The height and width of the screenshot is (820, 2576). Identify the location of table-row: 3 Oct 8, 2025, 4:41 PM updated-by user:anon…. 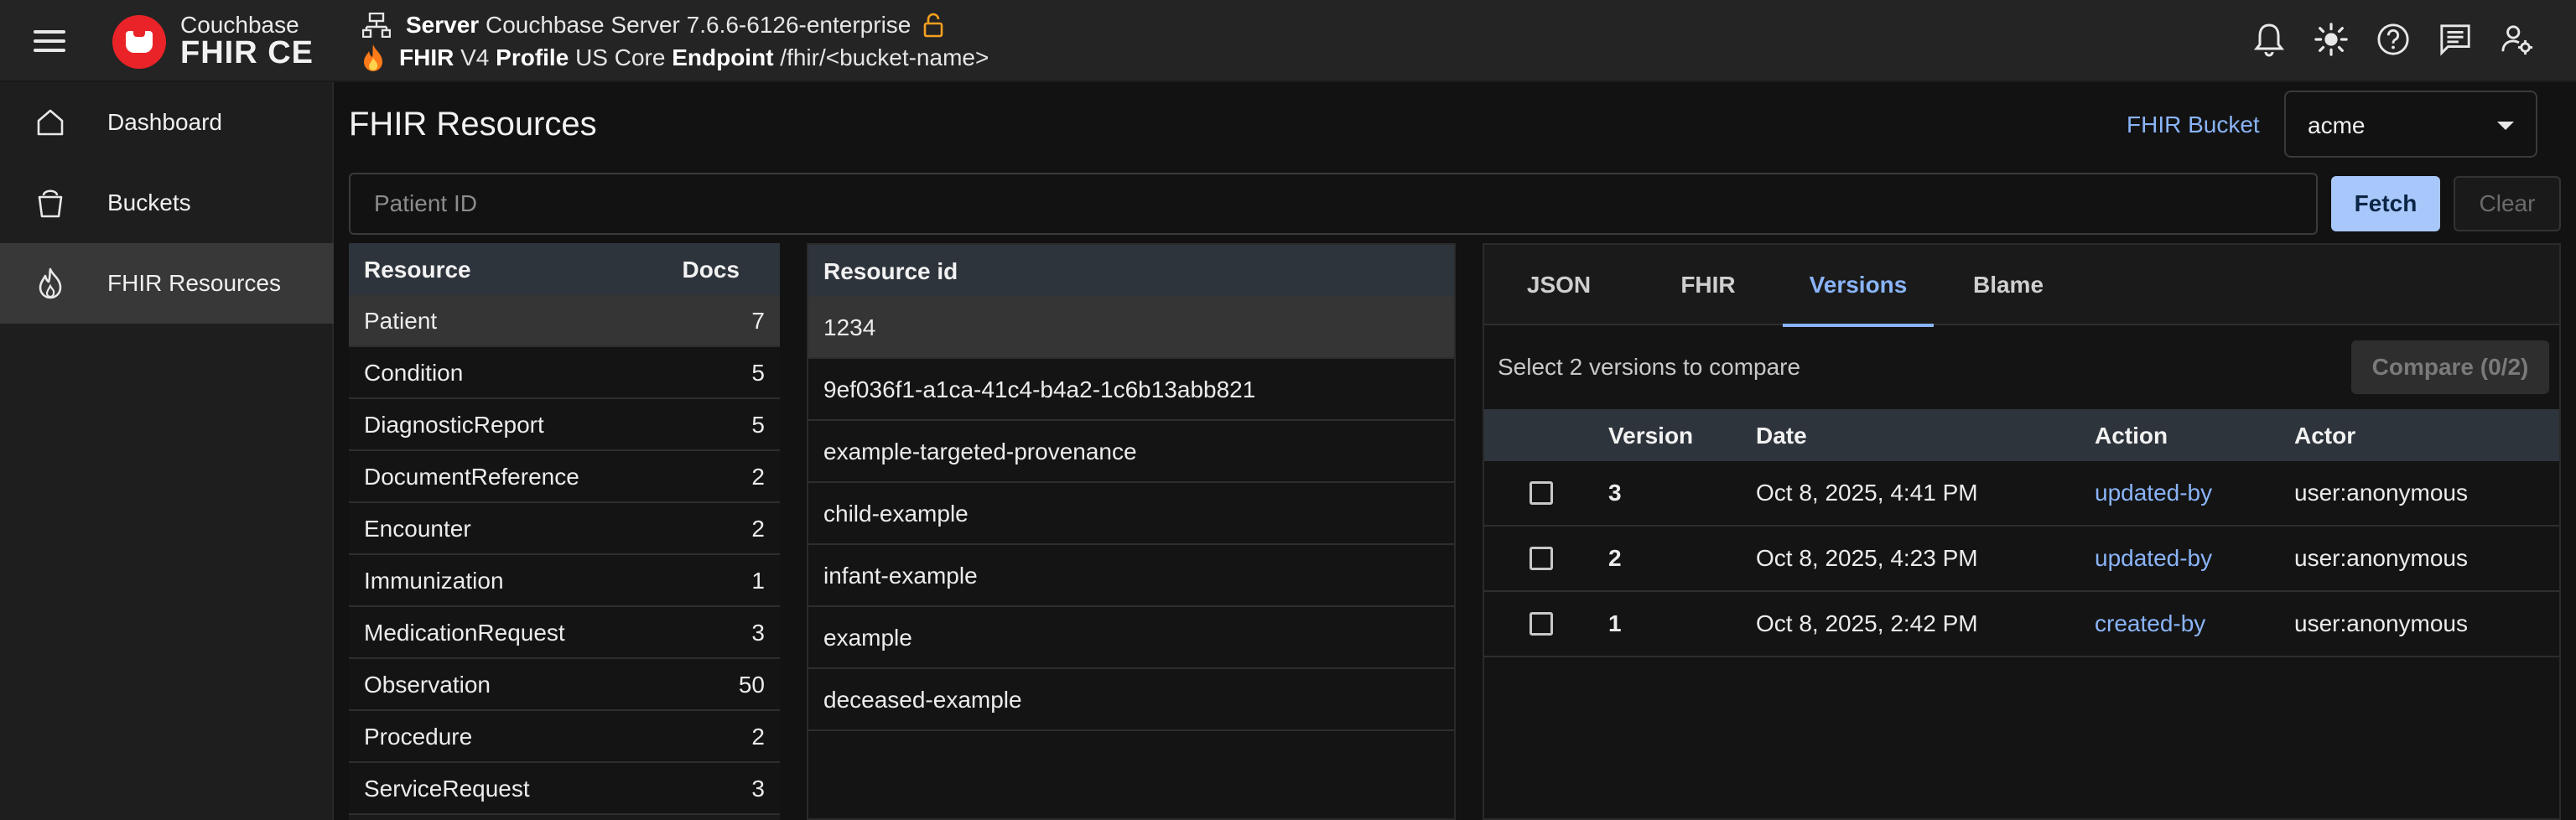
(2021, 494).